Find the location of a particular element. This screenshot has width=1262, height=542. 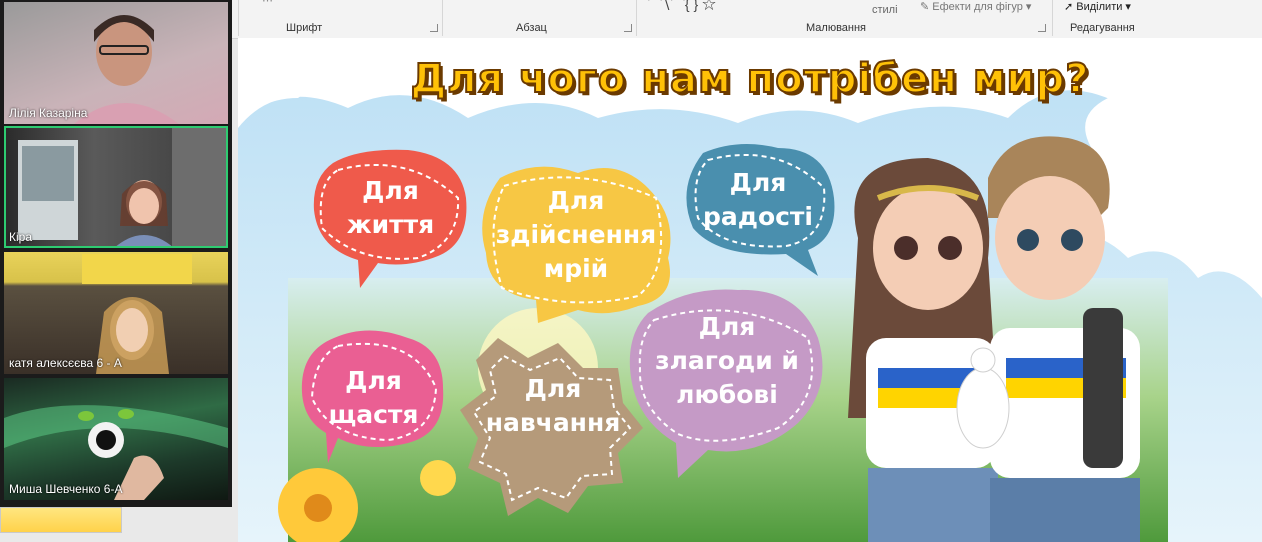

video-tile: Миша Шевченко 6-А is located at coordinates (116, 439).